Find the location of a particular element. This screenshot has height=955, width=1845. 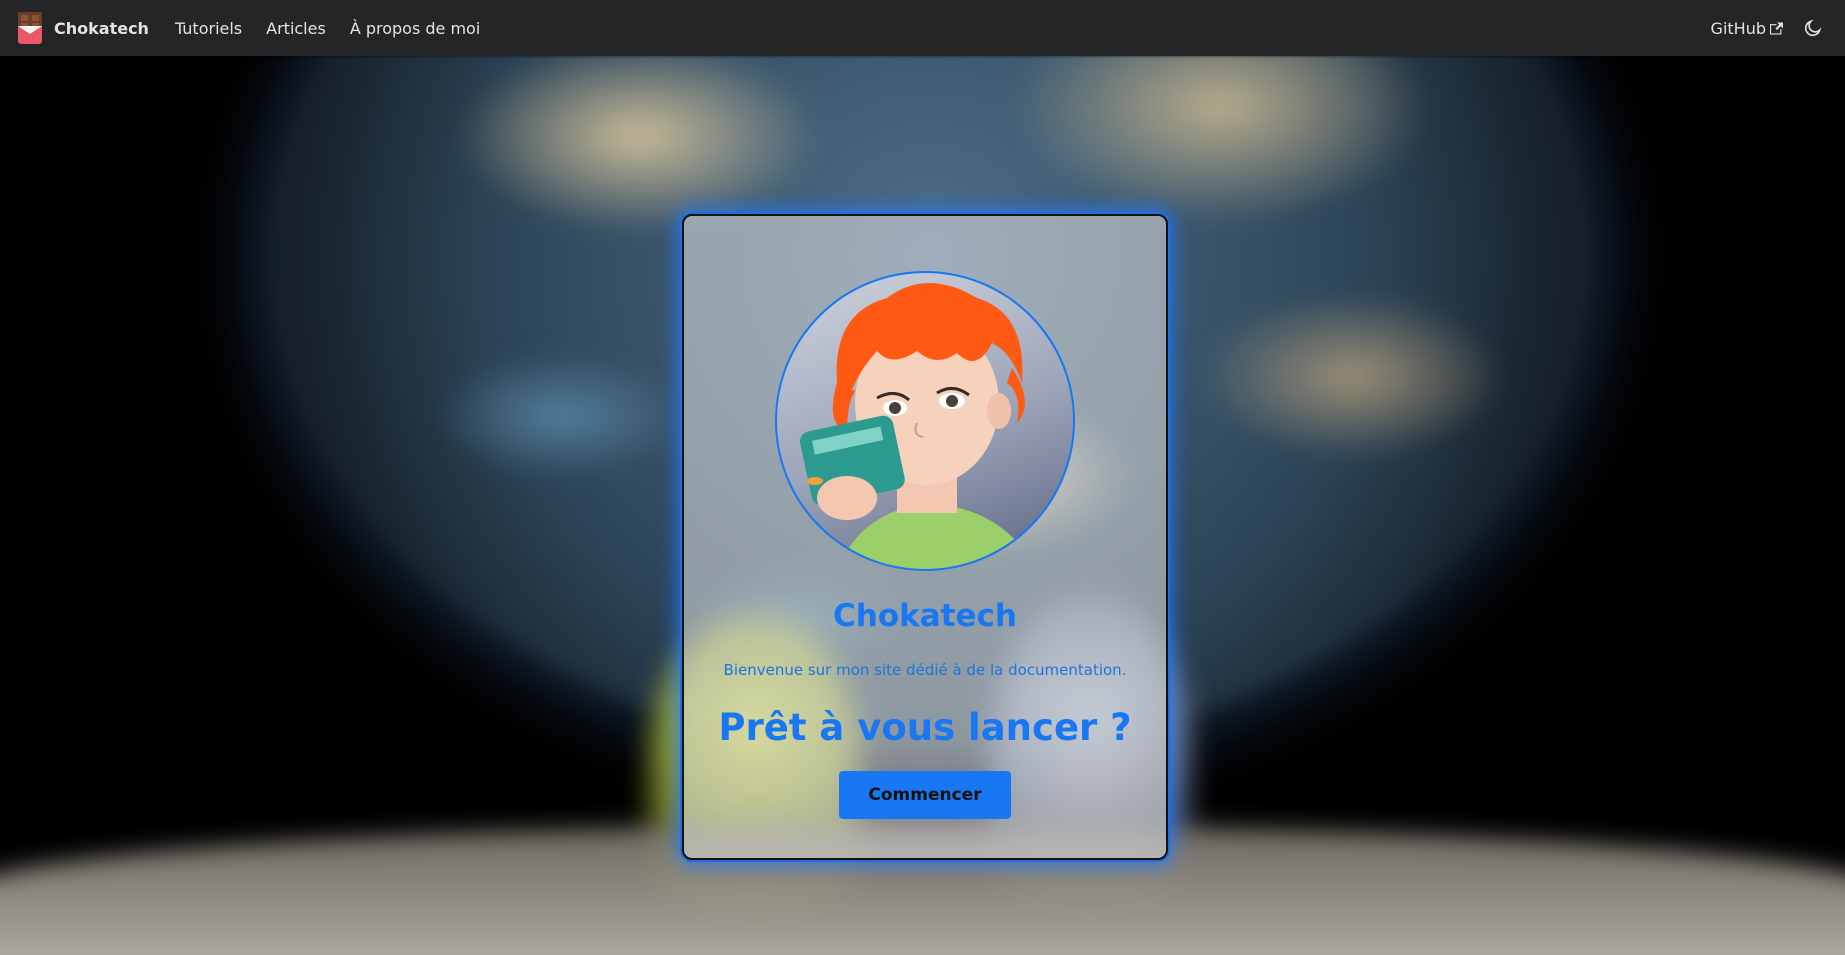

card-title: Chokatech is located at coordinates (925, 616).